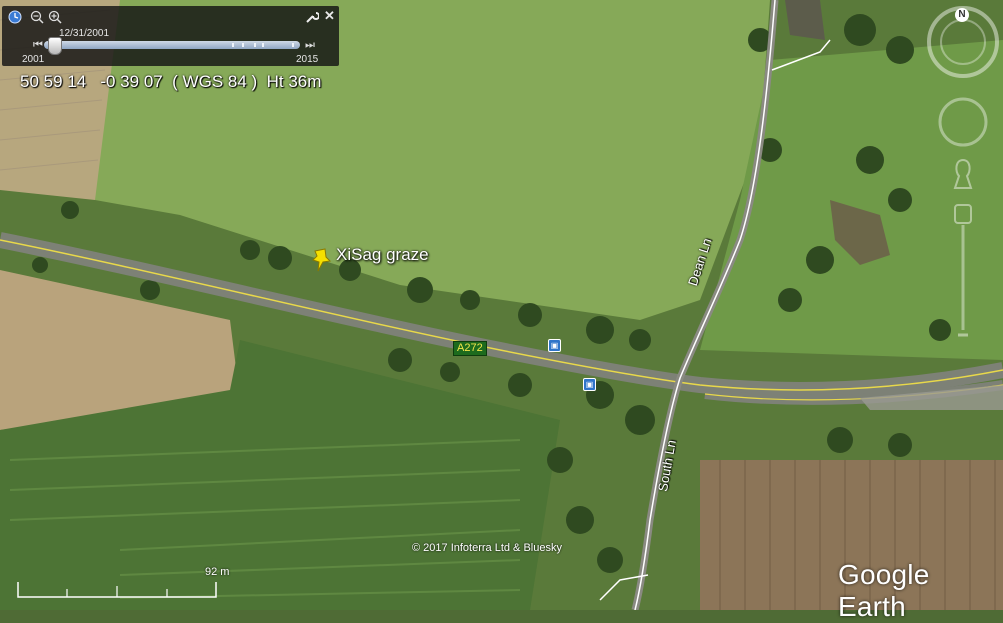 The width and height of the screenshot is (1003, 623). Describe the element at coordinates (470, 348) in the screenshot. I see `road-label-a272: A272` at that location.